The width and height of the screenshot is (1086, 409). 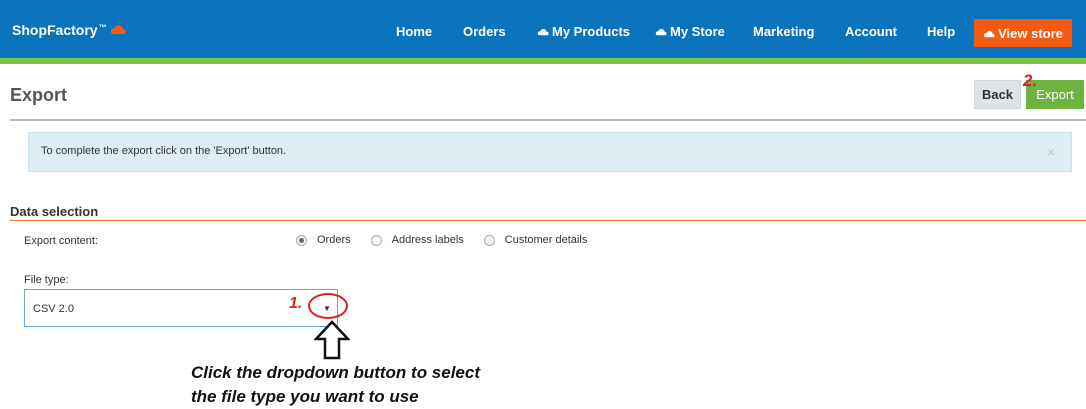 What do you see at coordinates (1051, 152) in the screenshot?
I see `close-icon: ×` at bounding box center [1051, 152].